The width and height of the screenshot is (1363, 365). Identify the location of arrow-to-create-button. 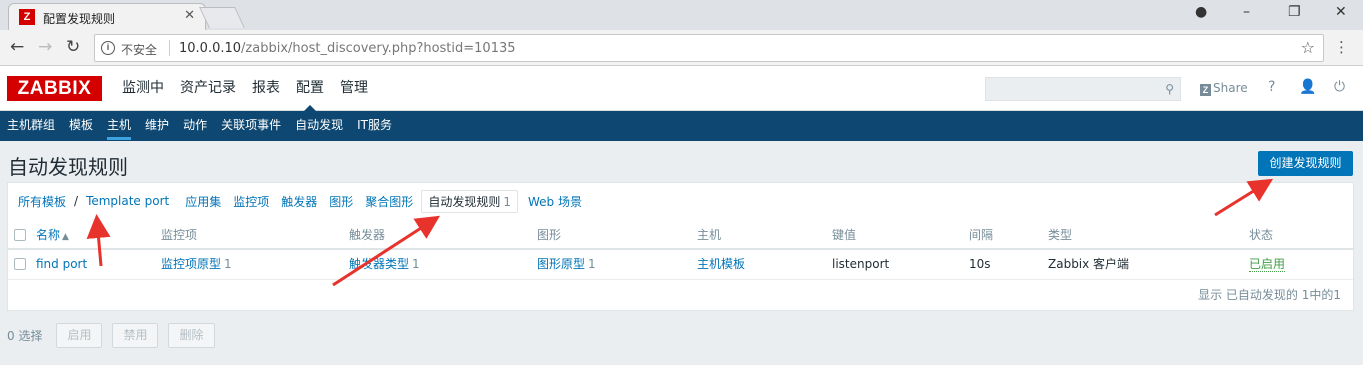
(1244, 197).